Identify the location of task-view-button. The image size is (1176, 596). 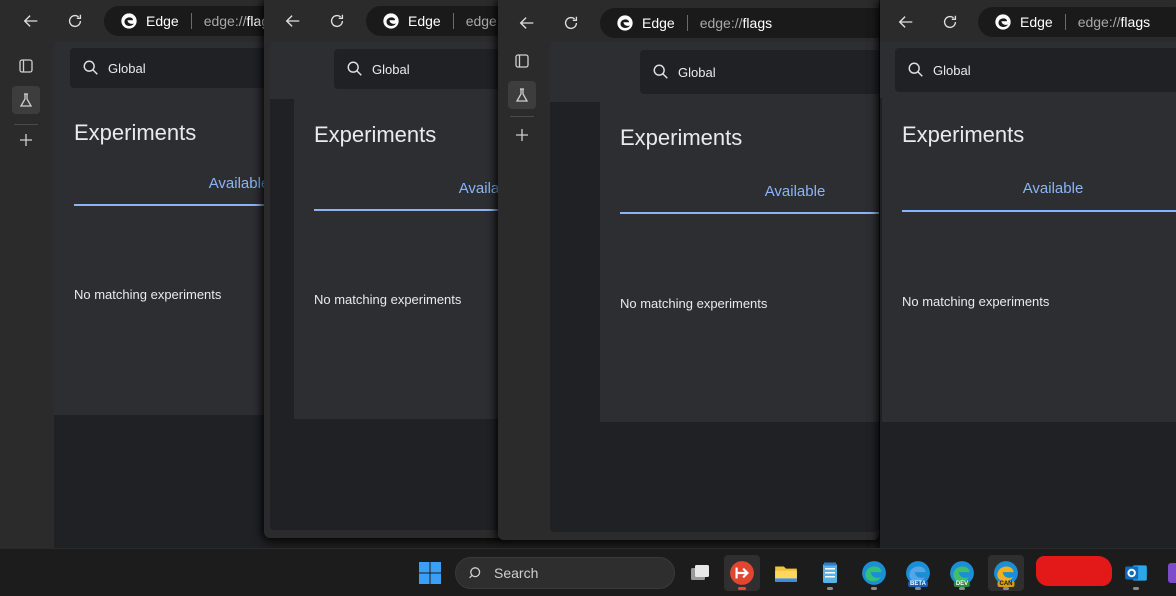
(700, 573).